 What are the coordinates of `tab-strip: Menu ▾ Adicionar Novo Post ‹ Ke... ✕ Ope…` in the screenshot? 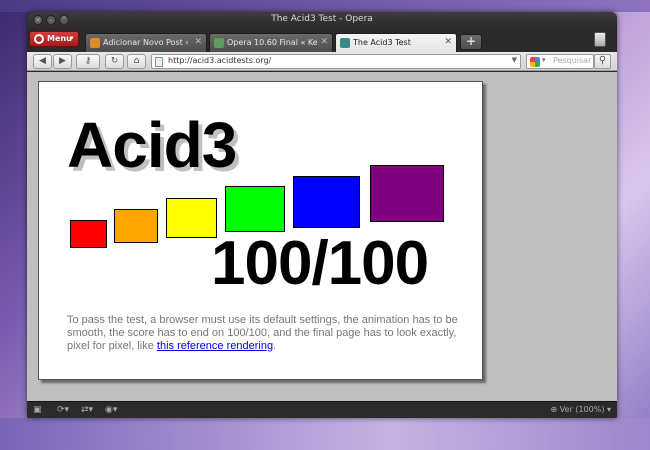 It's located at (322, 40).